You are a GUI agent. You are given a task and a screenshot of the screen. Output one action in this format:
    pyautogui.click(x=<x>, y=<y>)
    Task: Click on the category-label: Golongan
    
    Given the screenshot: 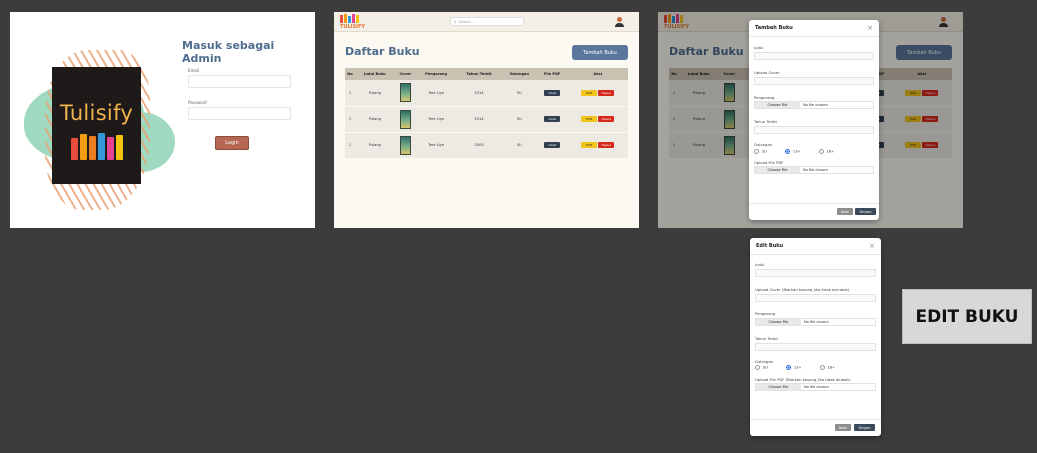 What is the action you would take?
    pyautogui.click(x=763, y=144)
    